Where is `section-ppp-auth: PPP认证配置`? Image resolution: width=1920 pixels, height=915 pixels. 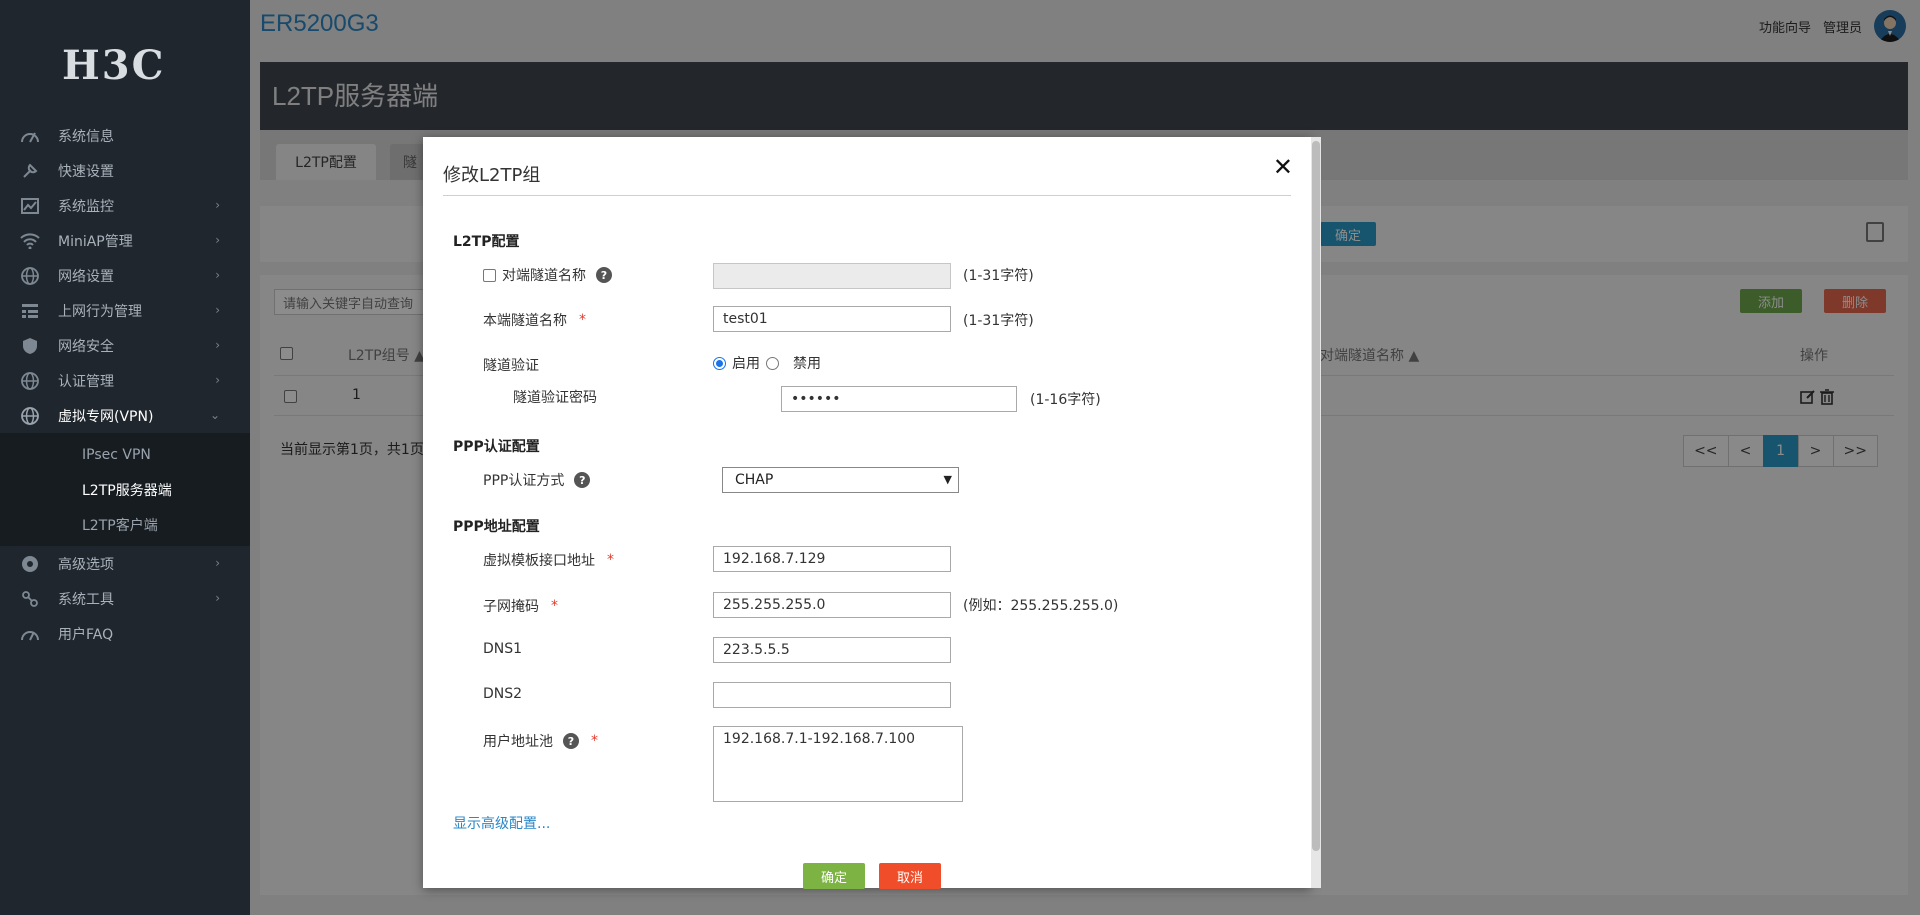
section-ppp-auth: PPP认证配置 is located at coordinates (496, 447).